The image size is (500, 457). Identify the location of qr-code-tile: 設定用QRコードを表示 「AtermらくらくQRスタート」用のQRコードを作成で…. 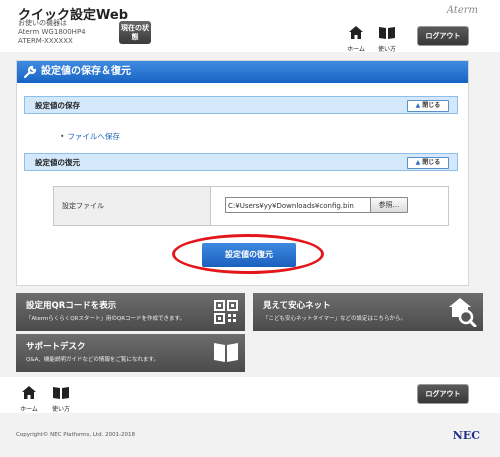
(130, 312).